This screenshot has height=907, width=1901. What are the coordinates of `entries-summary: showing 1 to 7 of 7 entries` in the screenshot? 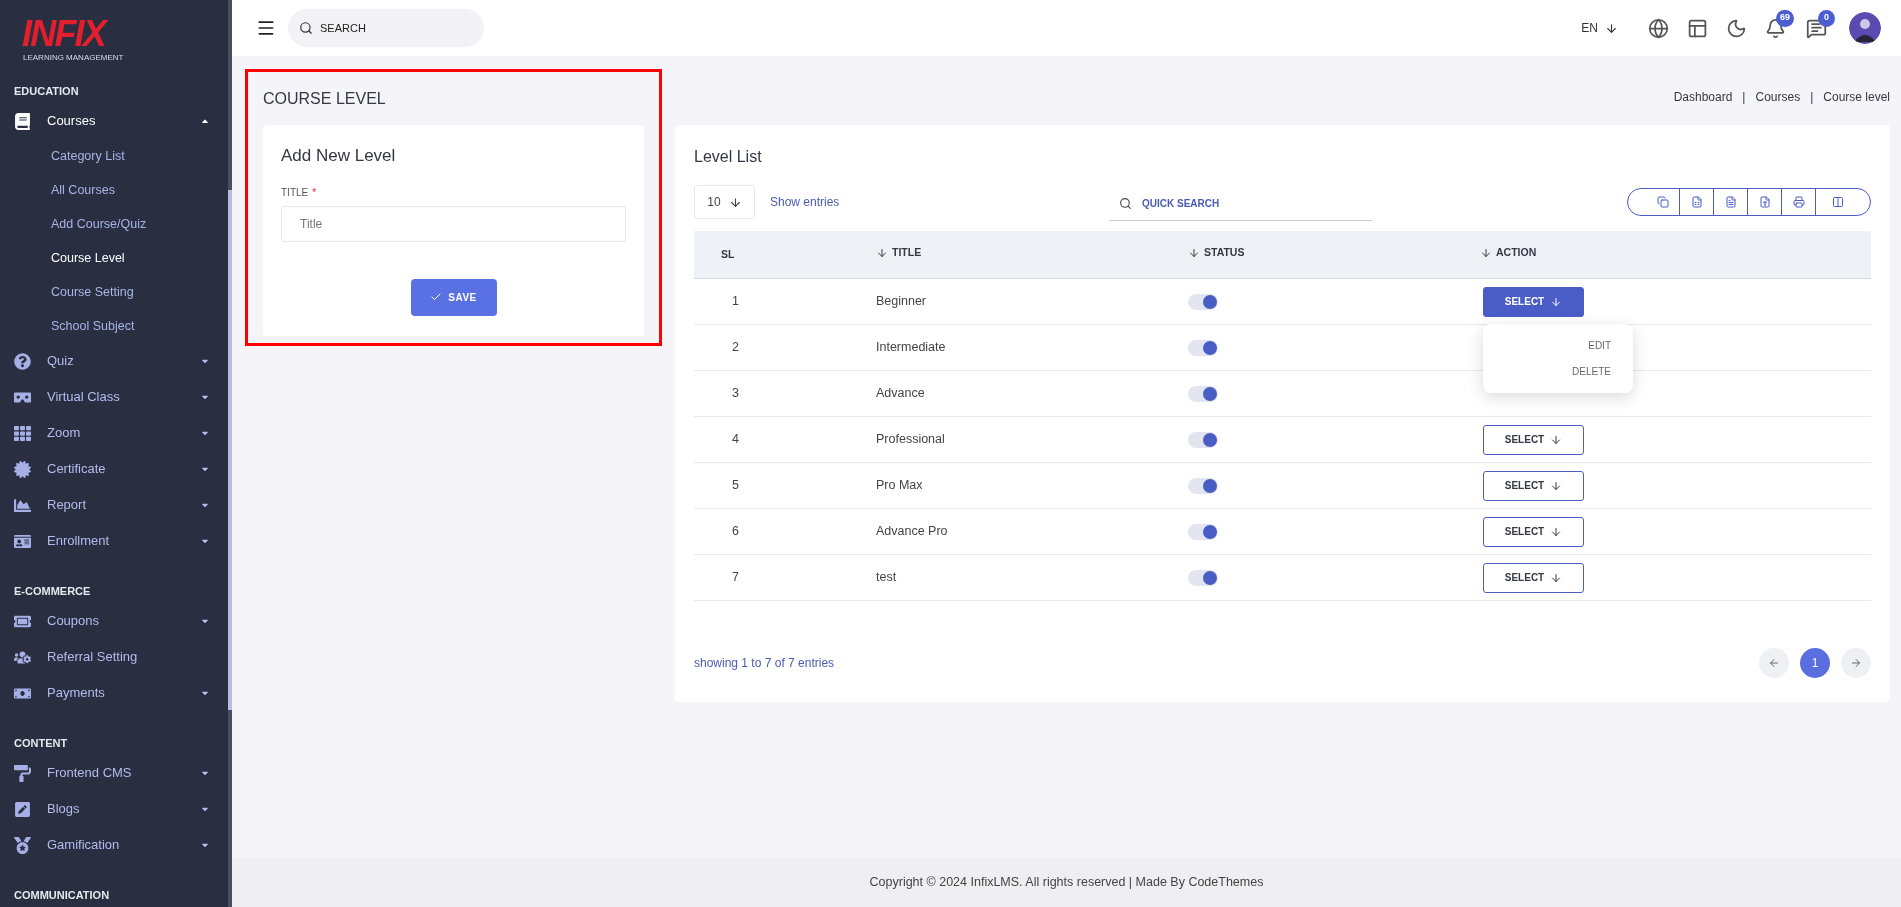 It's located at (764, 663).